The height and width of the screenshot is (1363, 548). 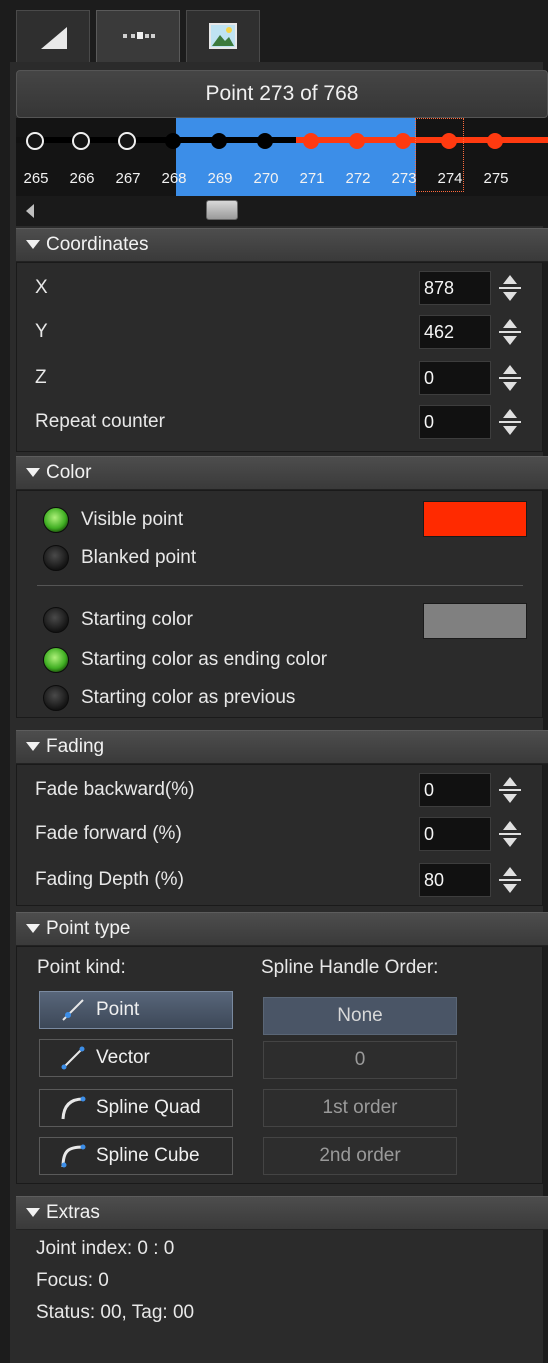 I want to click on x-spinner, so click(x=510, y=288).